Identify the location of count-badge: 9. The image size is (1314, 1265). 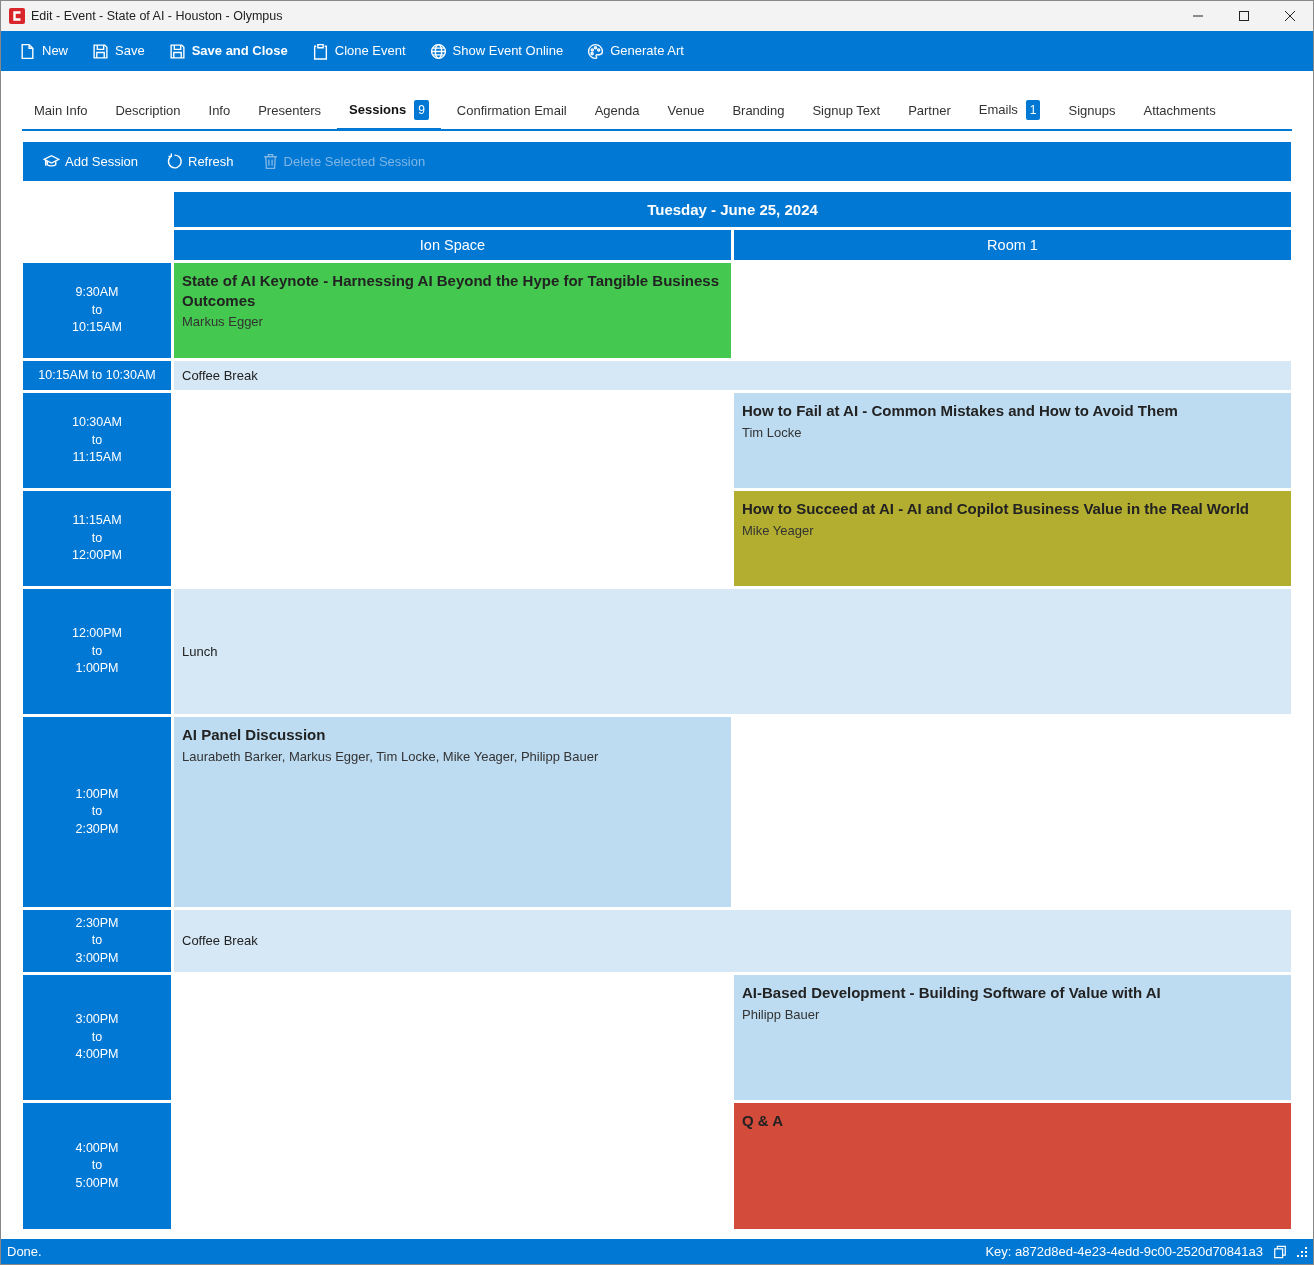
(421, 110).